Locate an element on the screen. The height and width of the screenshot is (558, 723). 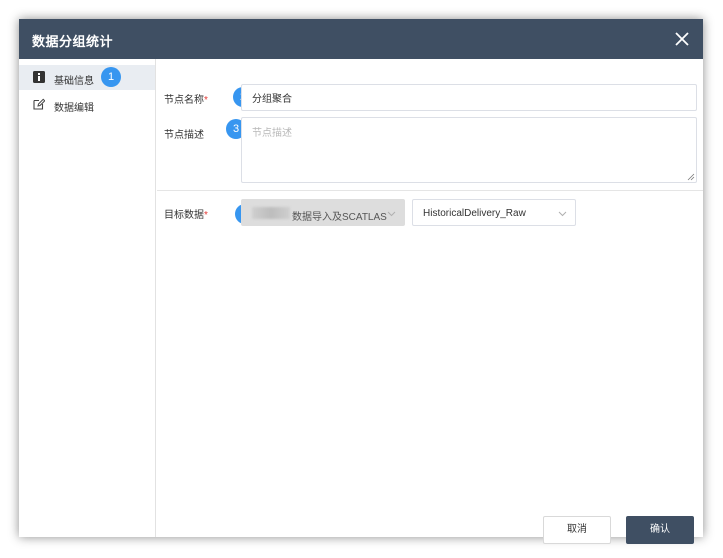
confirm-button: 确认 is located at coordinates (660, 530).